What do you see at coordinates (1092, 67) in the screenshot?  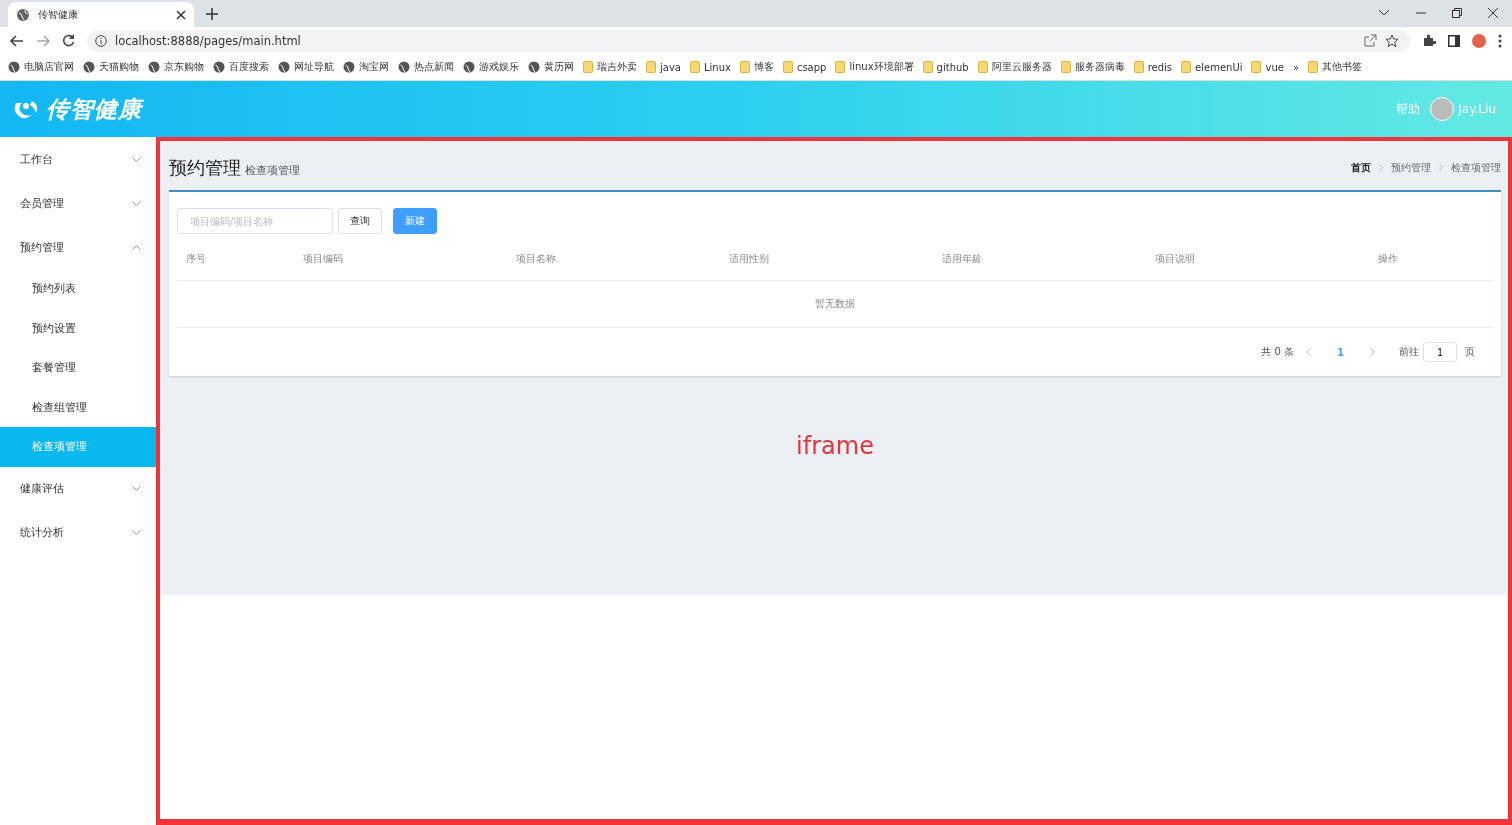 I see `bookmark: 服务器病毒` at bounding box center [1092, 67].